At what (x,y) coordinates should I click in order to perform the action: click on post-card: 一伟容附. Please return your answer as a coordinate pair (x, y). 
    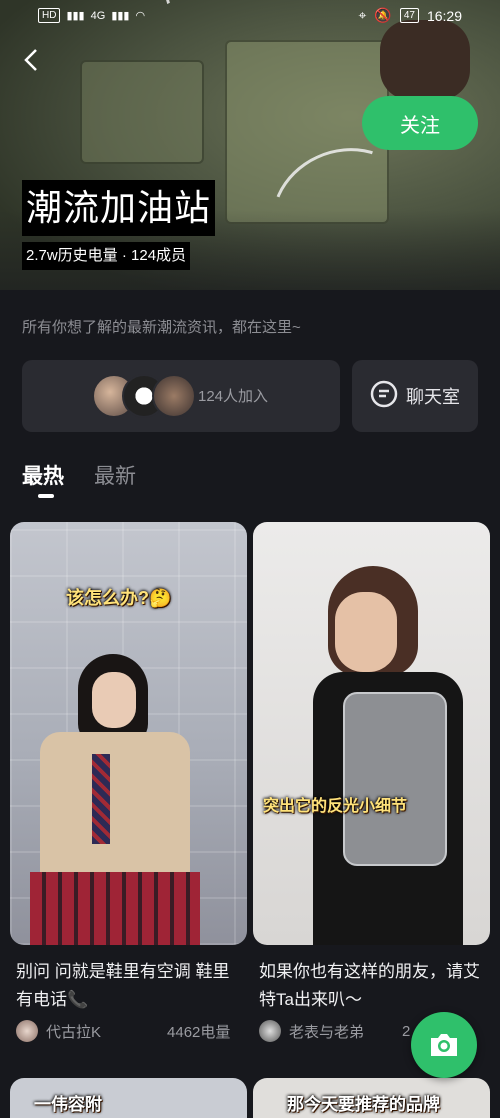
    Looking at the image, I should click on (128, 1098).